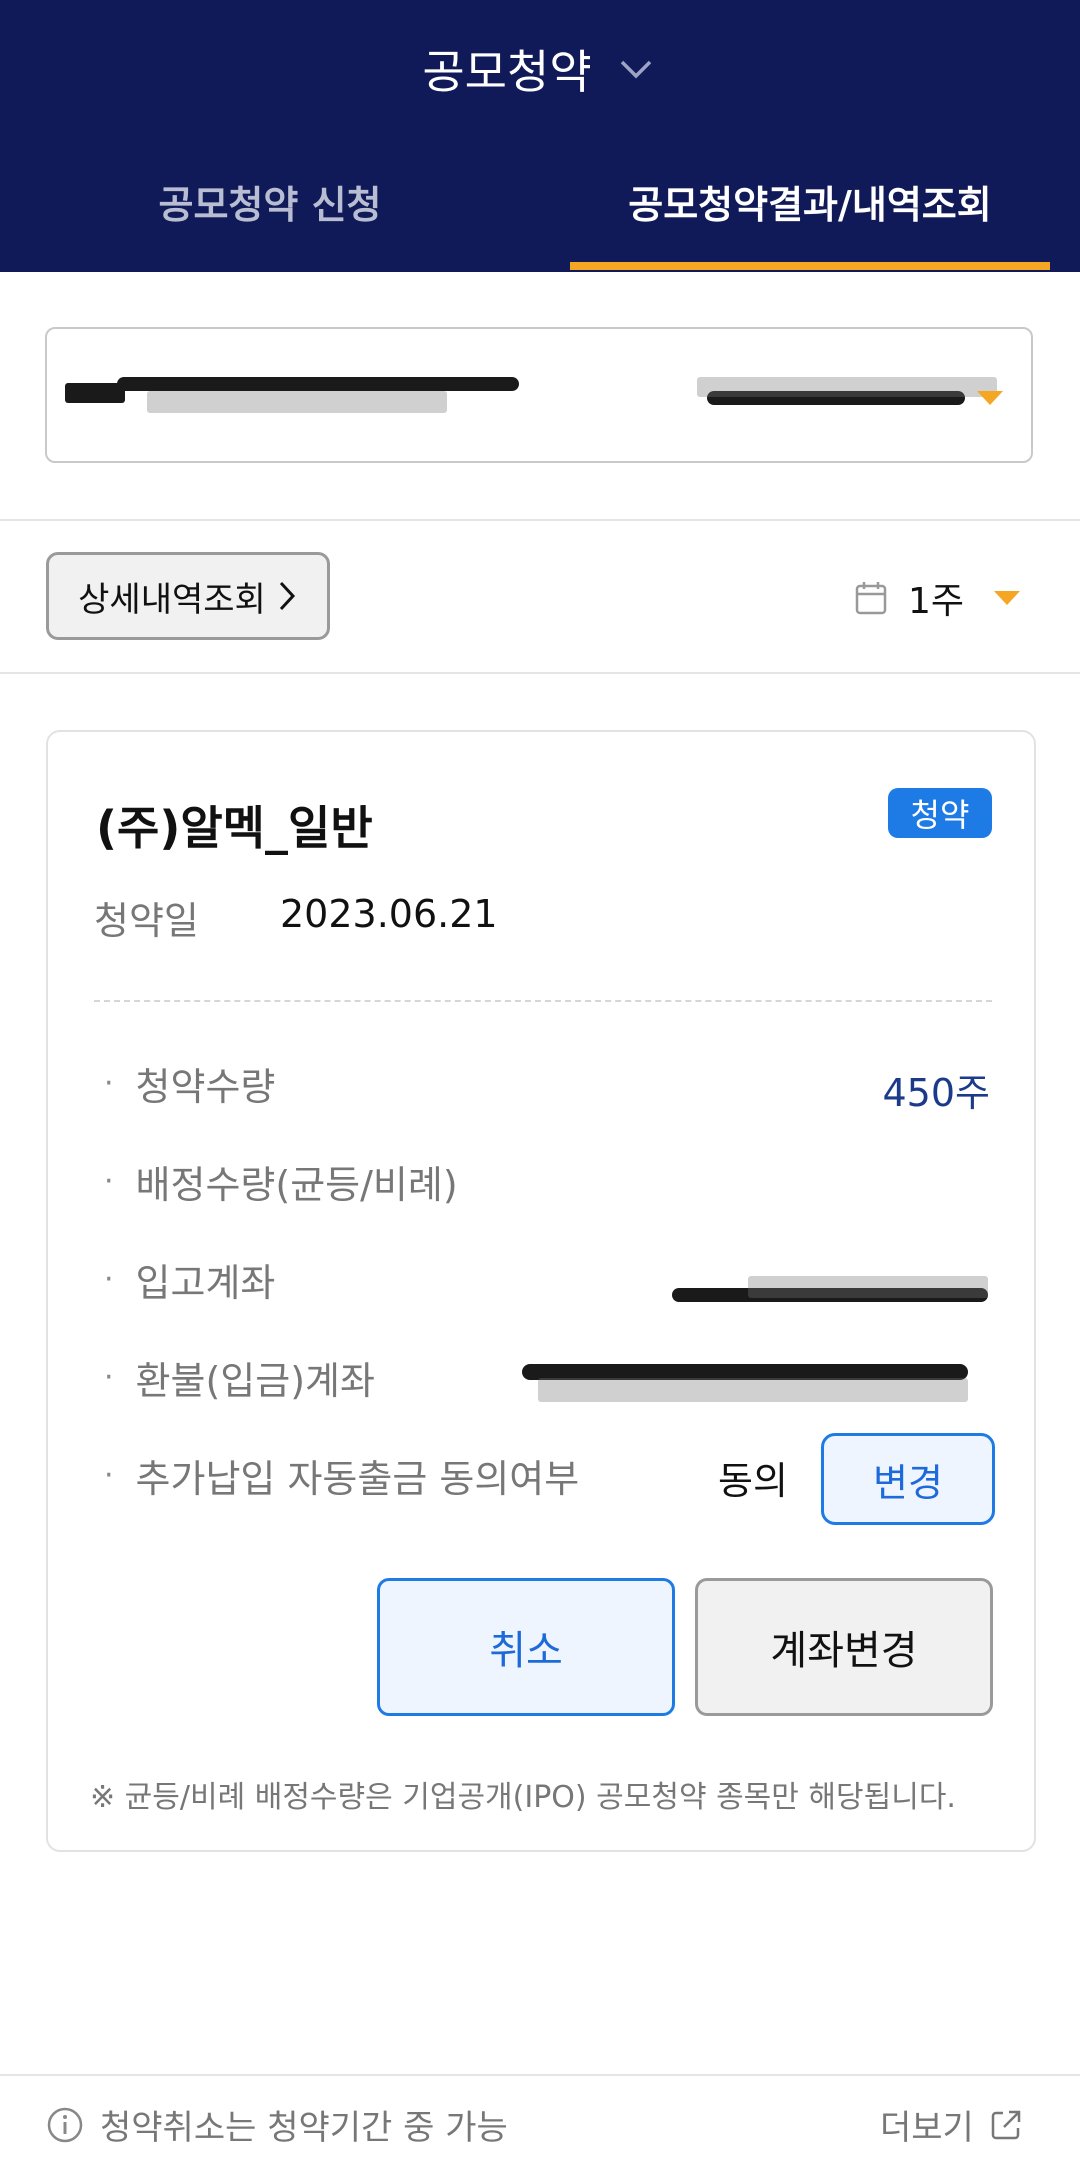 Image resolution: width=1080 pixels, height=2172 pixels. What do you see at coordinates (1006, 2124) in the screenshot?
I see `external-link-icon` at bounding box center [1006, 2124].